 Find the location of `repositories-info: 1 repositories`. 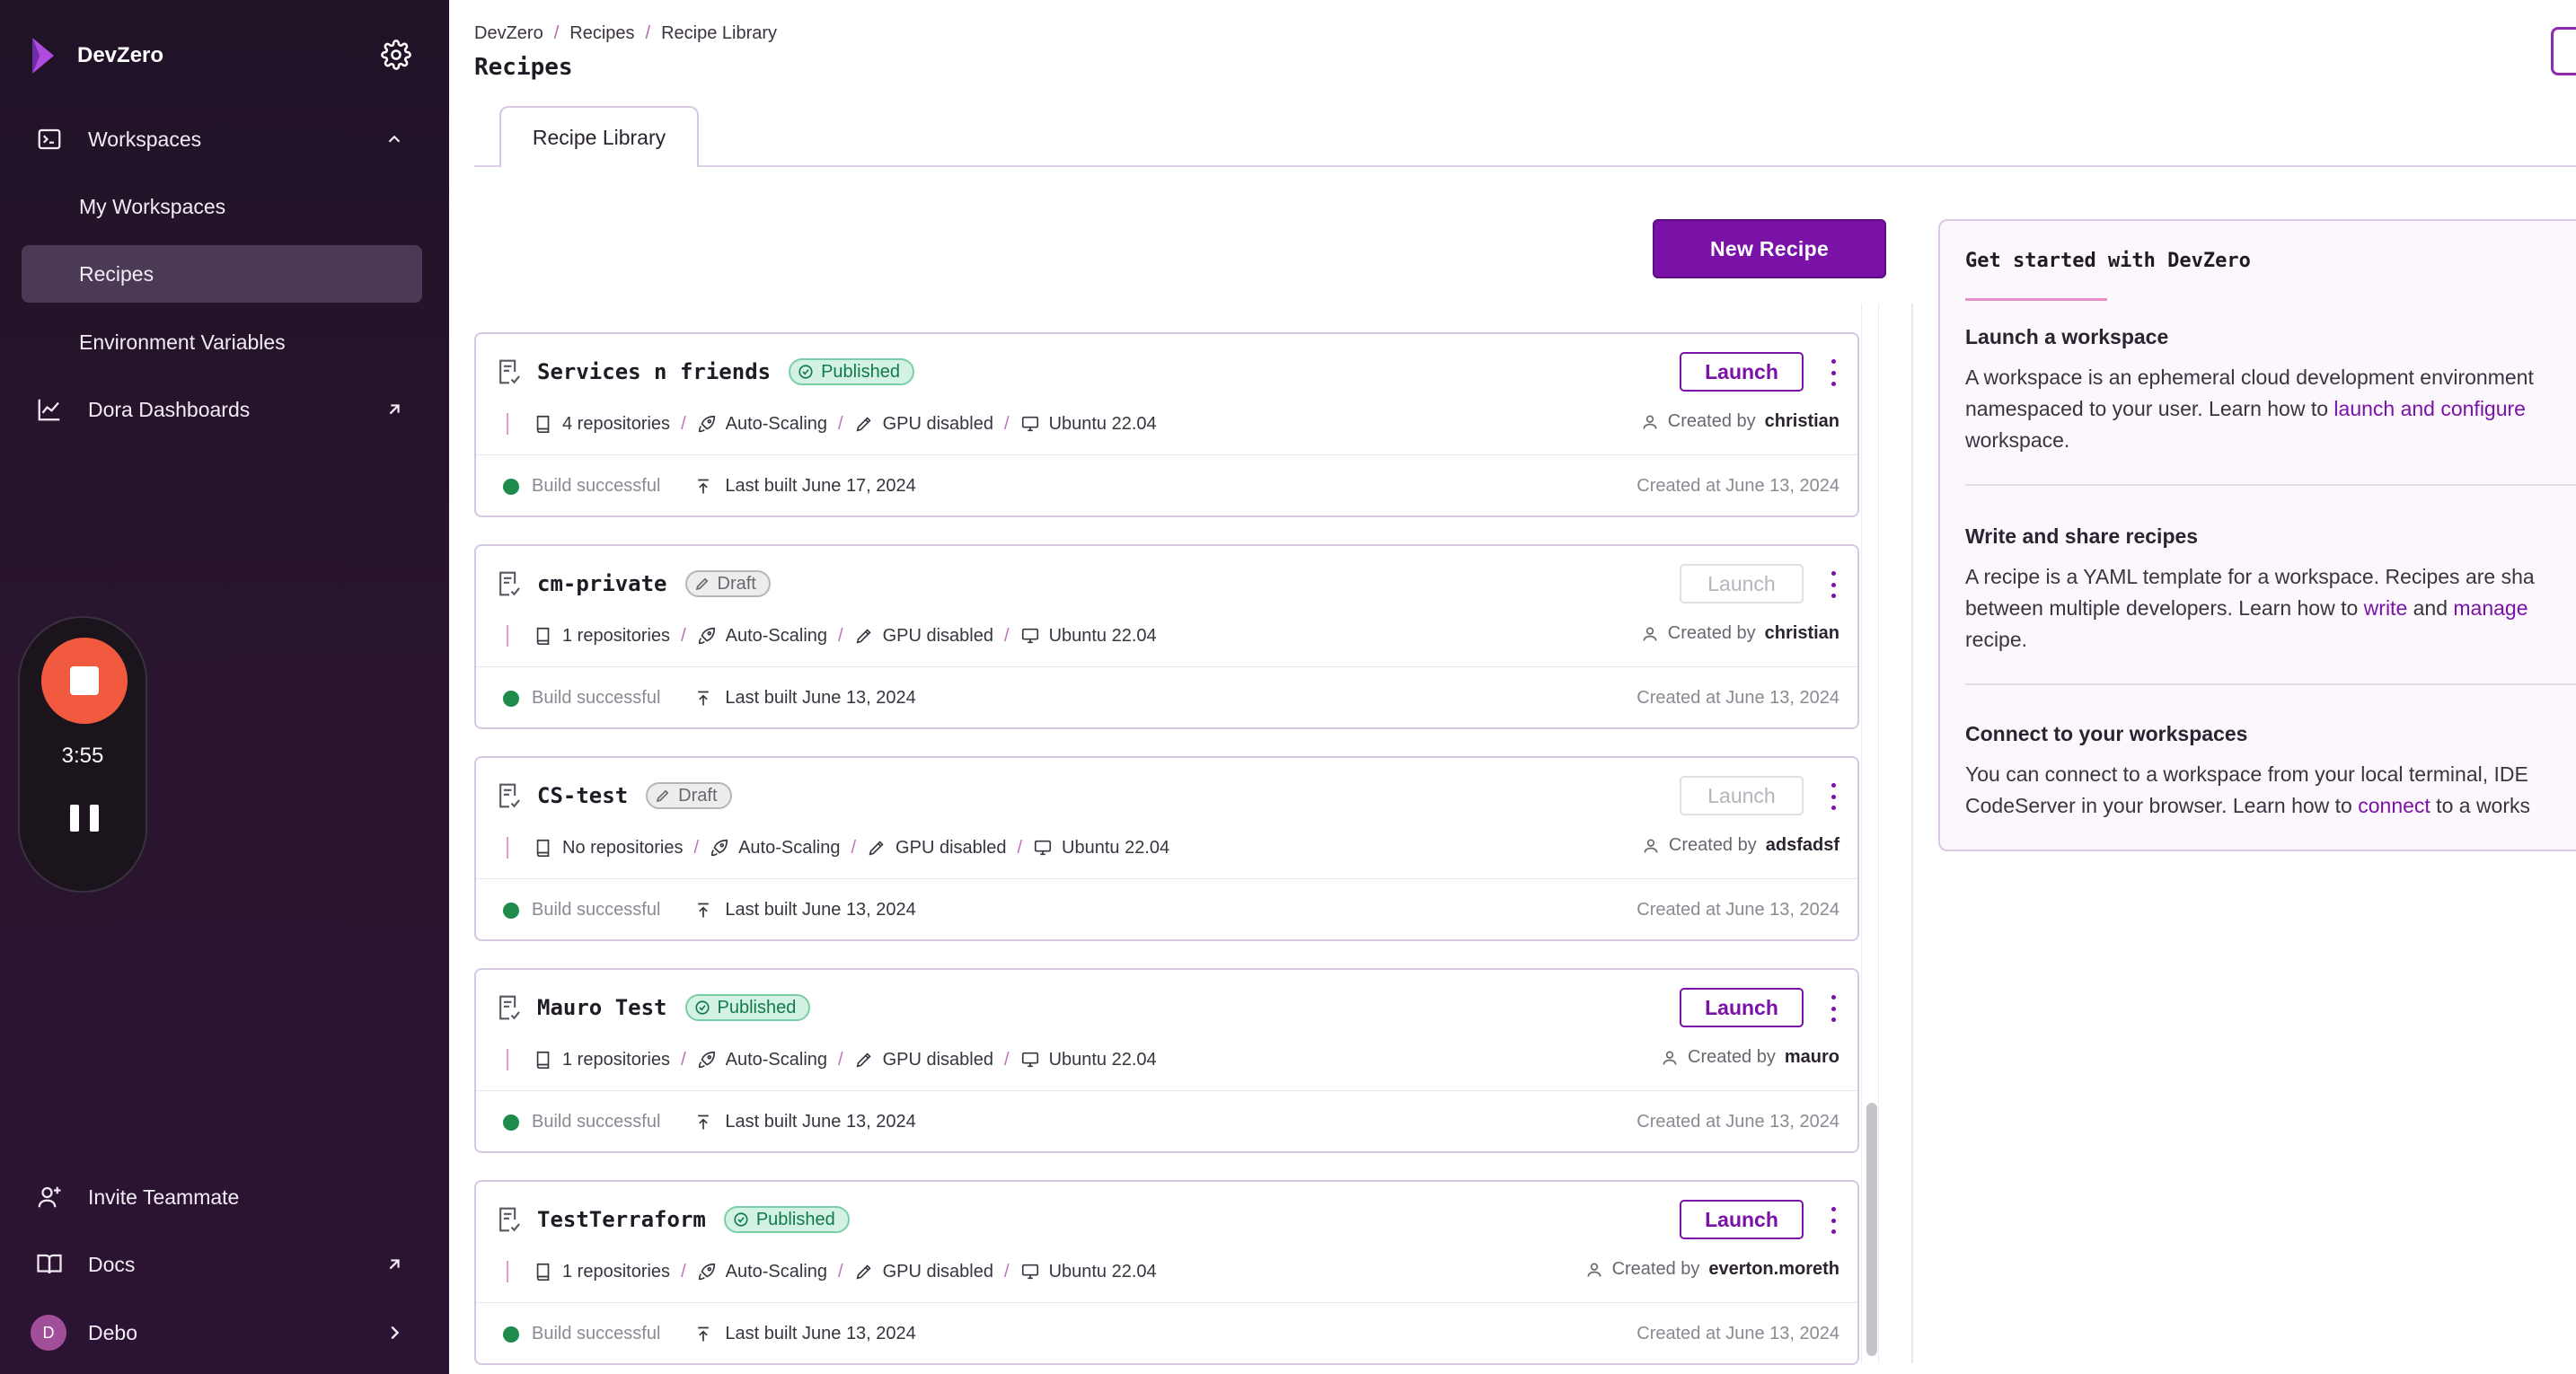

repositories-info: 1 repositories is located at coordinates (602, 1060).